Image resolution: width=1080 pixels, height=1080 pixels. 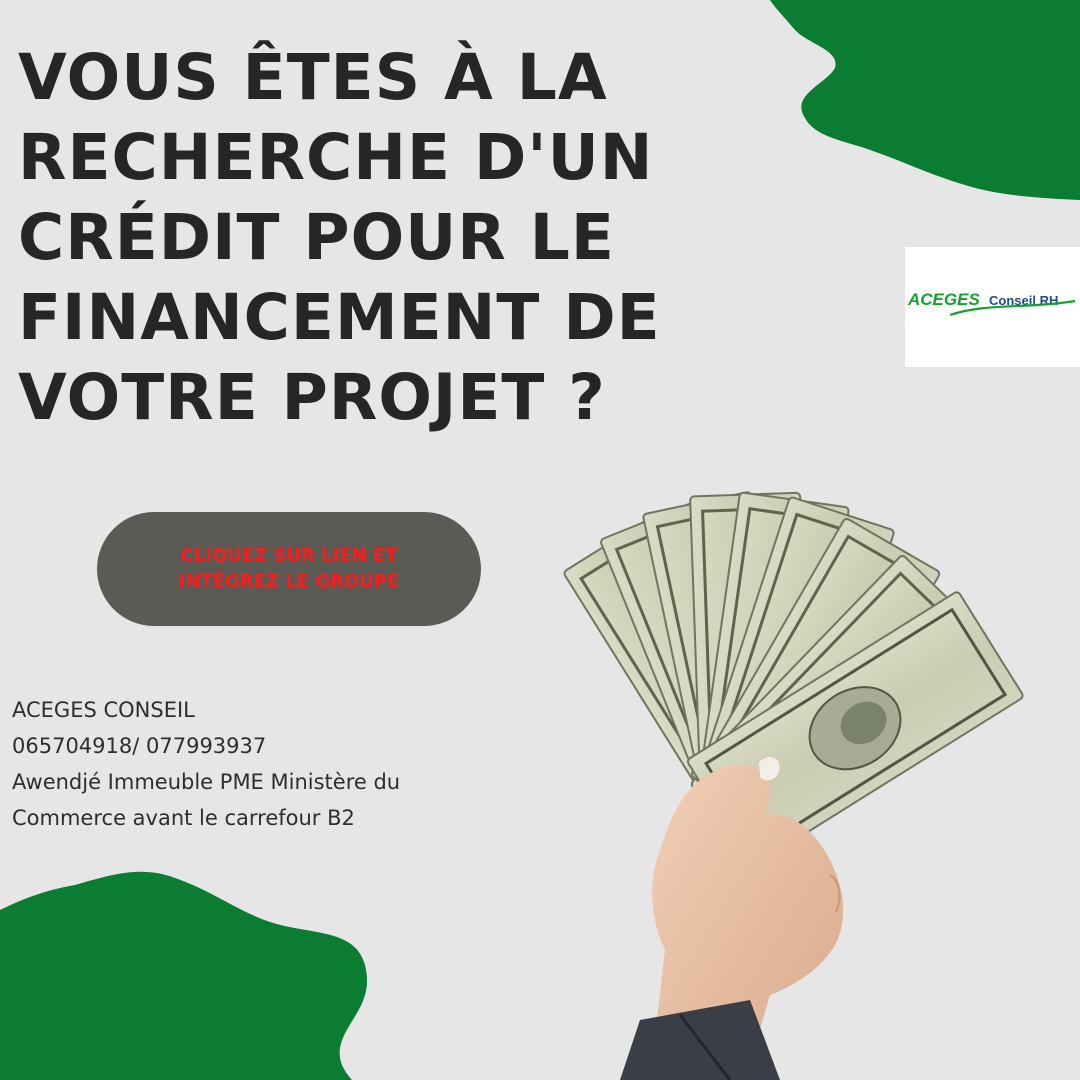 What do you see at coordinates (289, 569) in the screenshot?
I see `join-group-button: CLIQUEZ SUR LIEN ET INTÉGREZ LE GROUPE` at bounding box center [289, 569].